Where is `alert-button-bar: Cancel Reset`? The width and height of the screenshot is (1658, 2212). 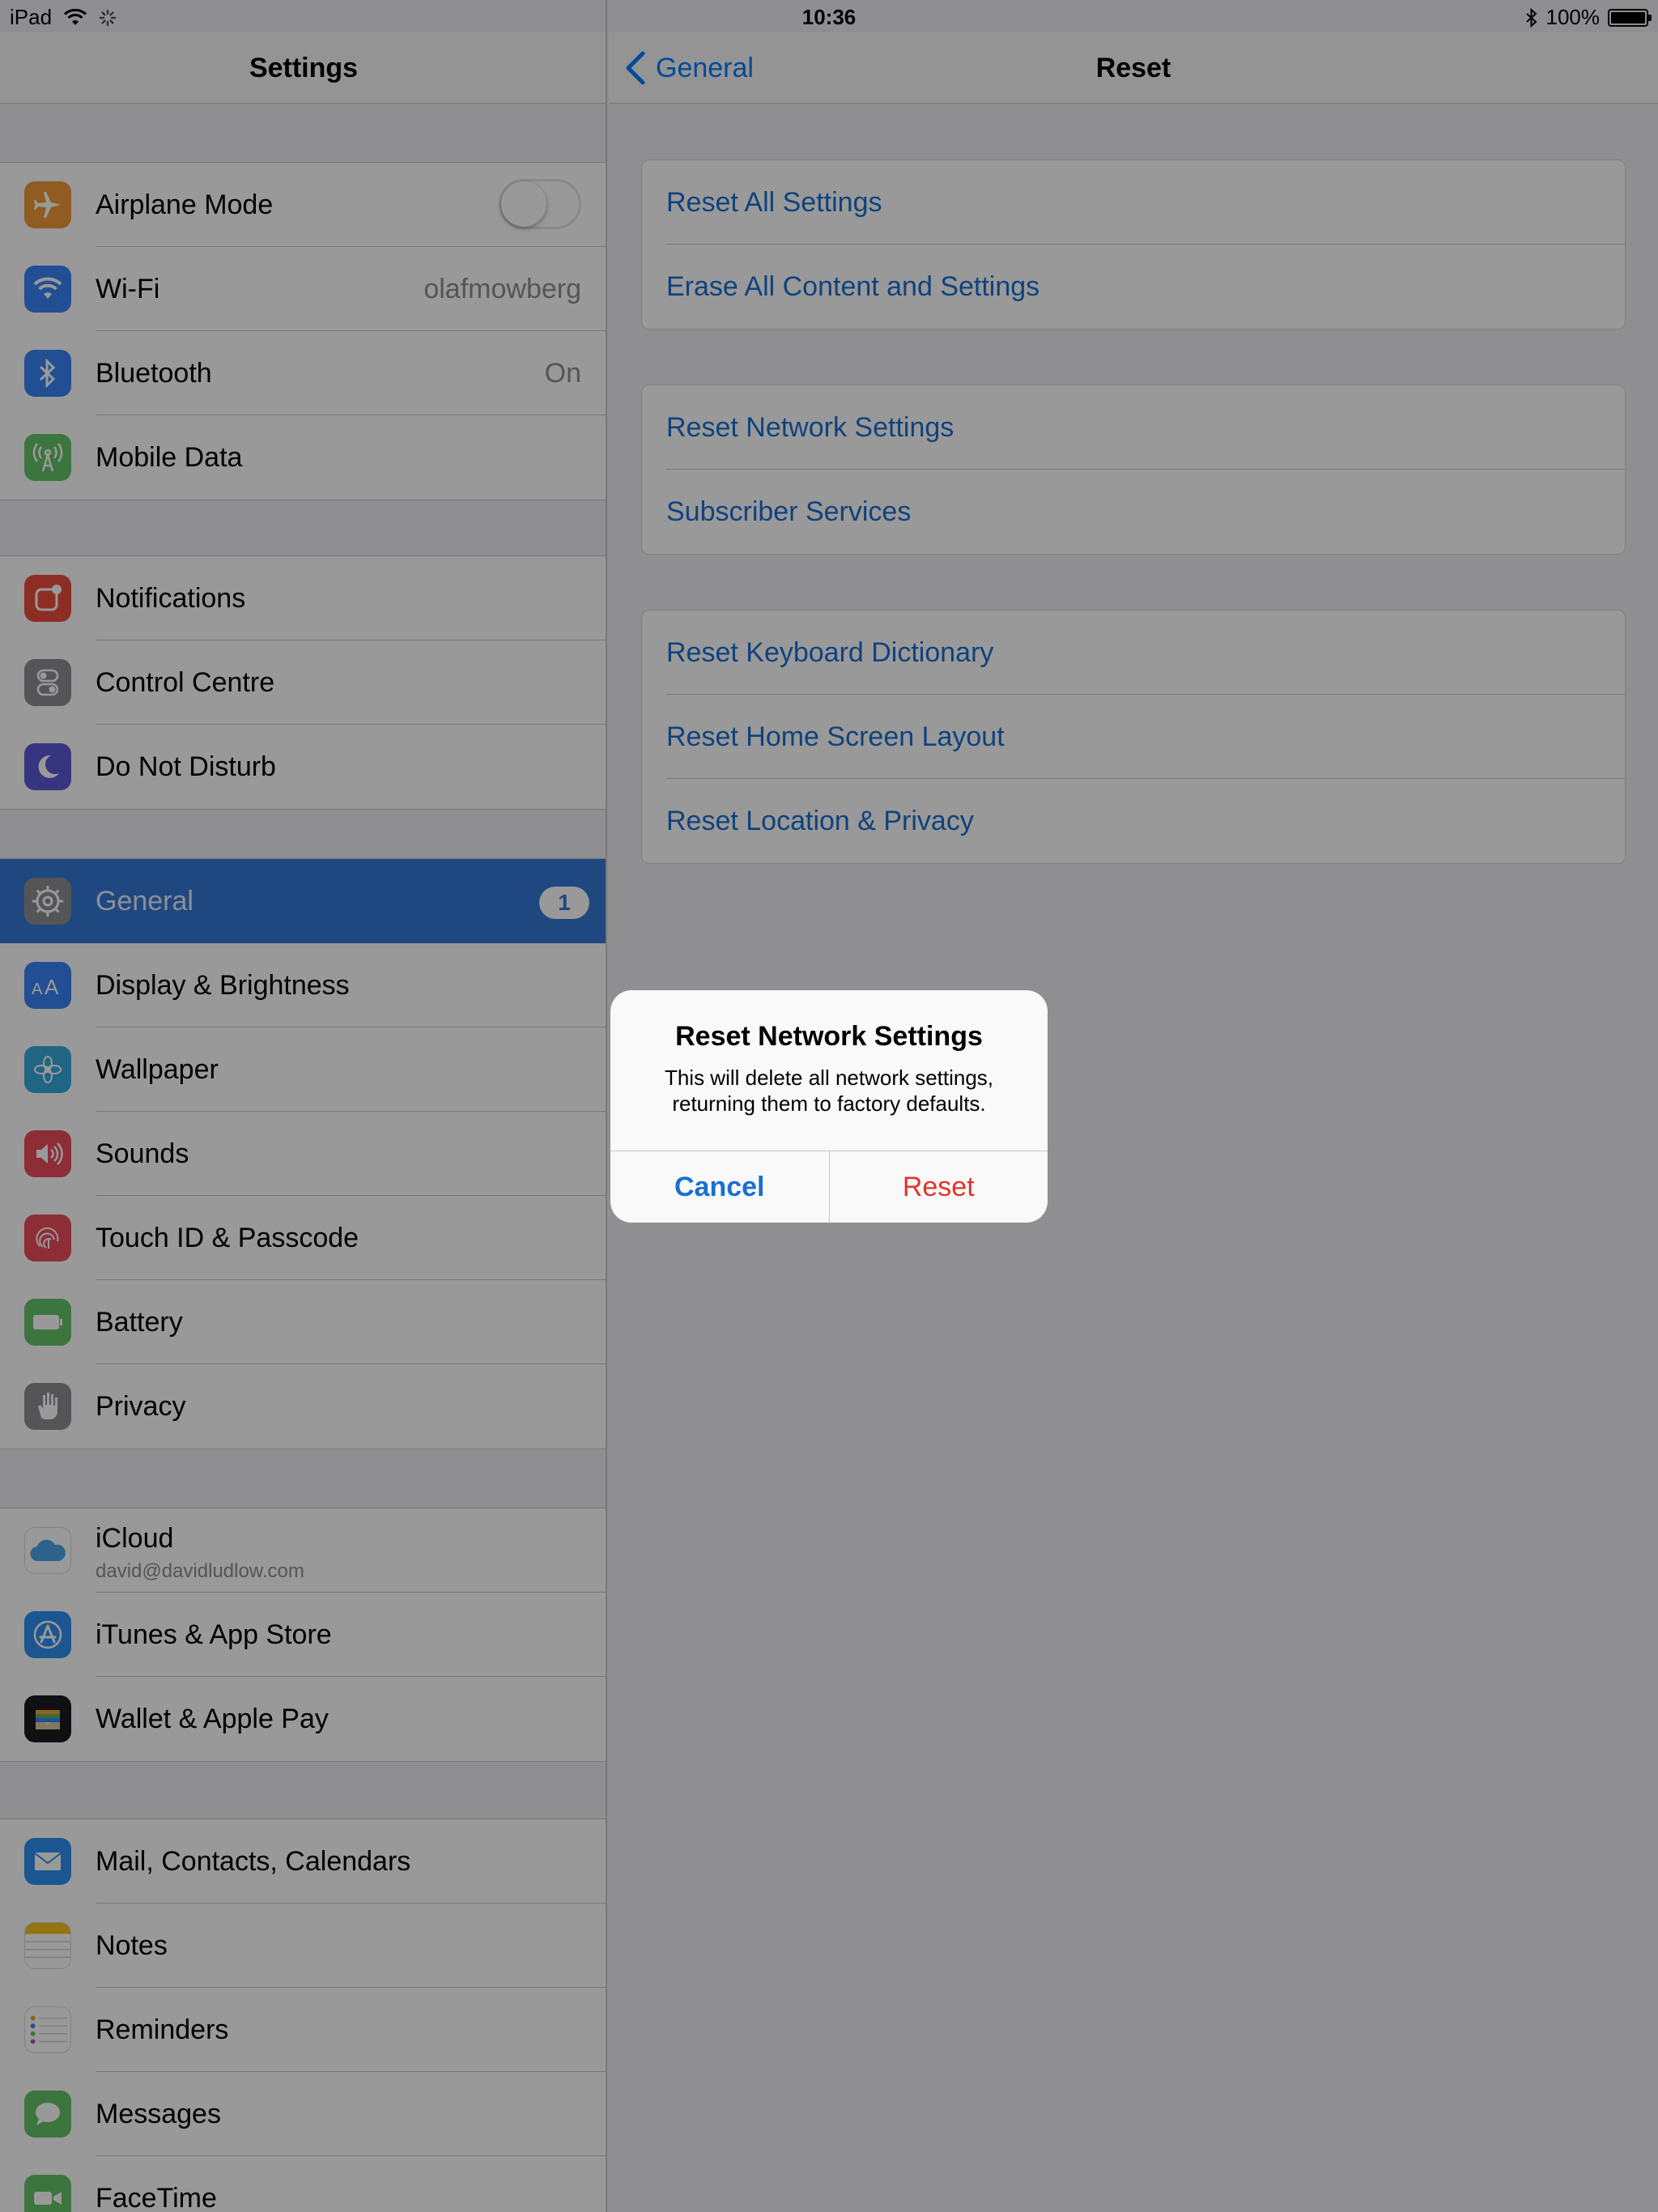 alert-button-bar: Cancel Reset is located at coordinates (829, 1187).